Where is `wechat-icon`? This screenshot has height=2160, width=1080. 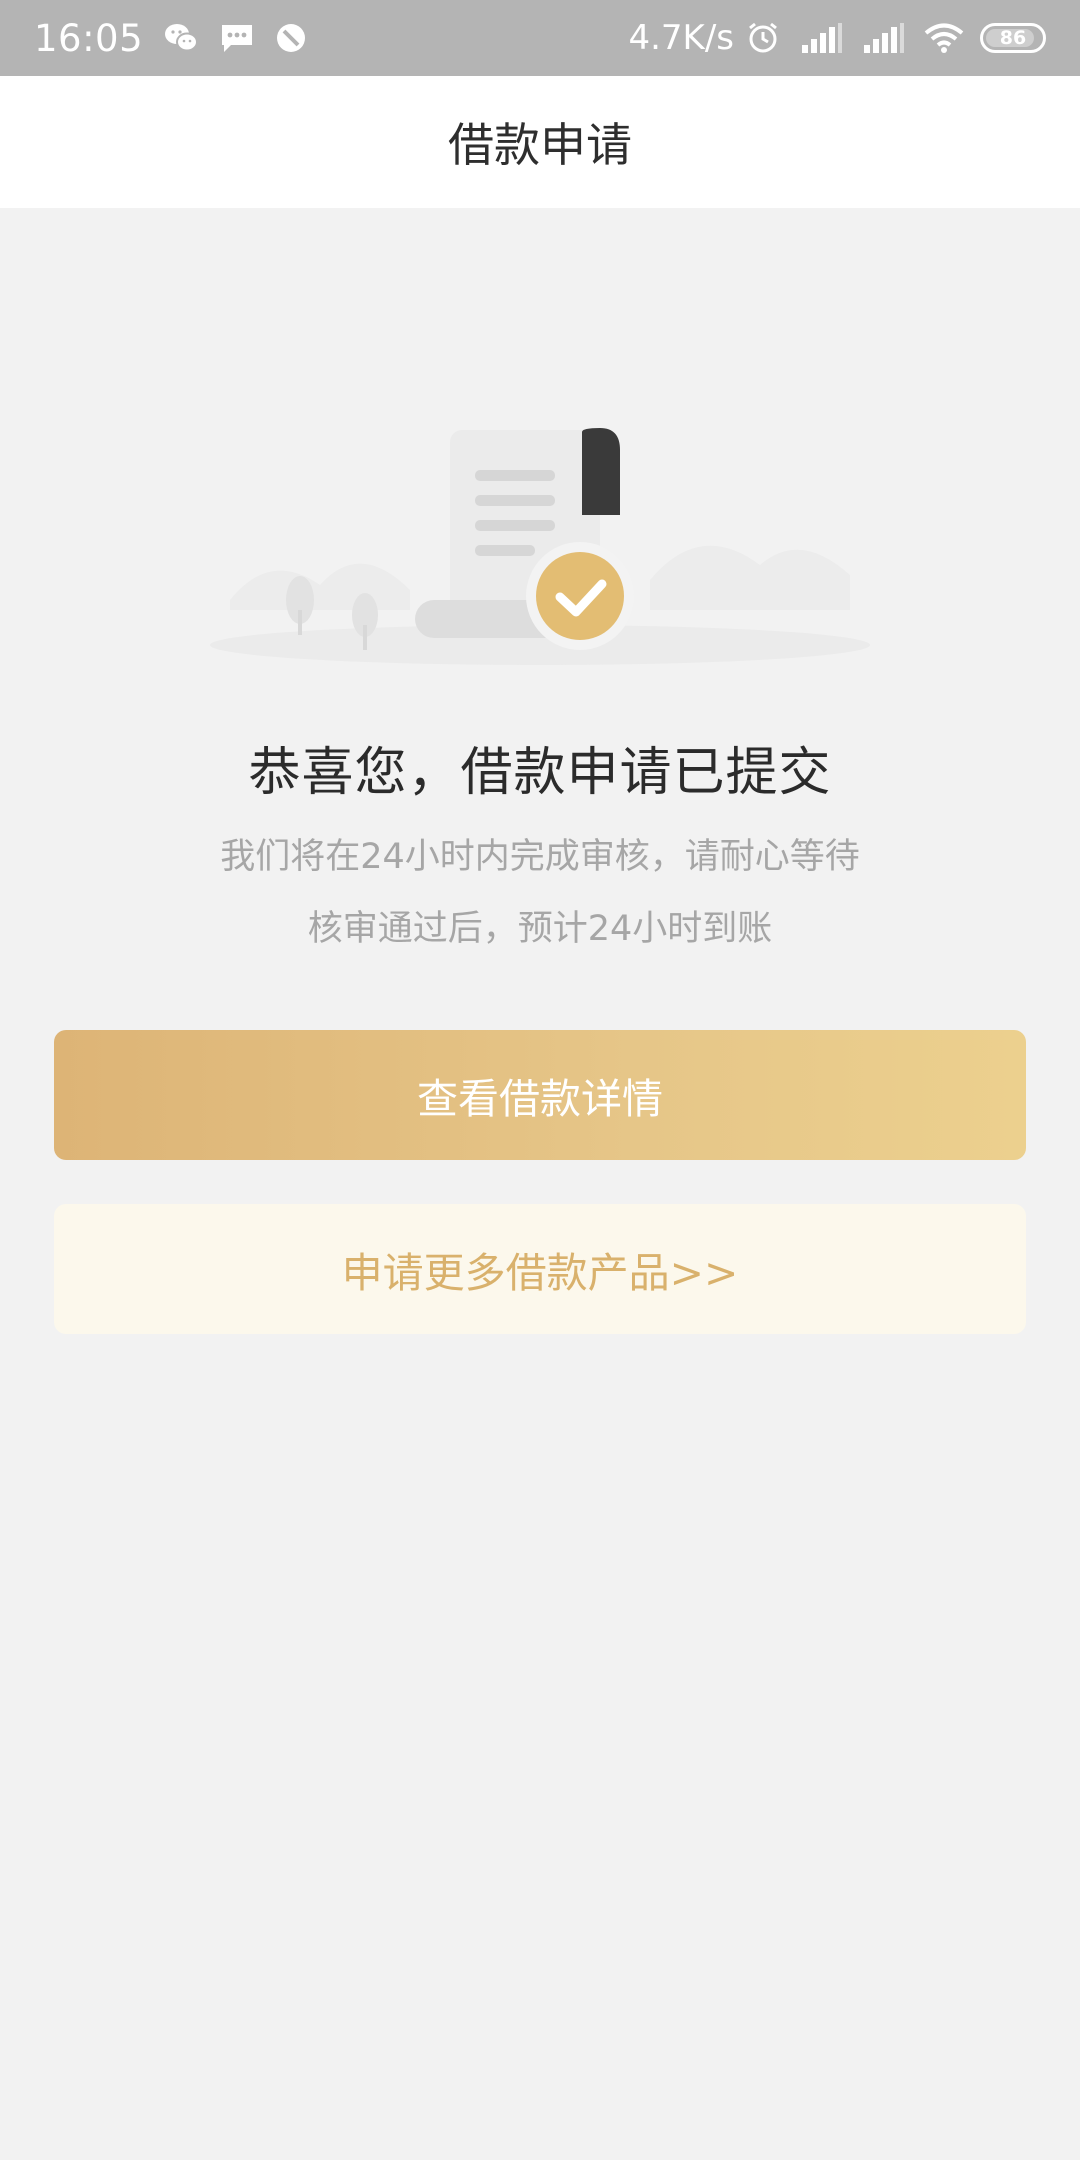
wechat-icon is located at coordinates (181, 38).